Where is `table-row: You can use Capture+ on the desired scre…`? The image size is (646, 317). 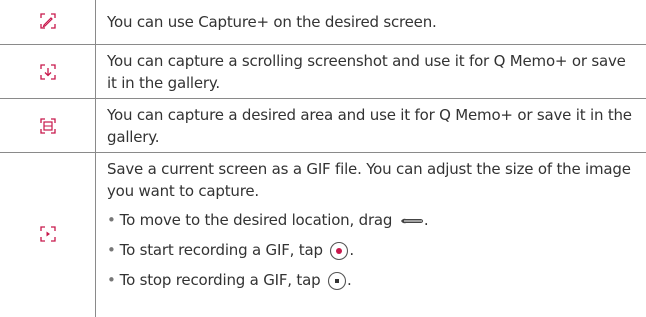 table-row: You can use Capture+ on the desired scre… is located at coordinates (323, 22).